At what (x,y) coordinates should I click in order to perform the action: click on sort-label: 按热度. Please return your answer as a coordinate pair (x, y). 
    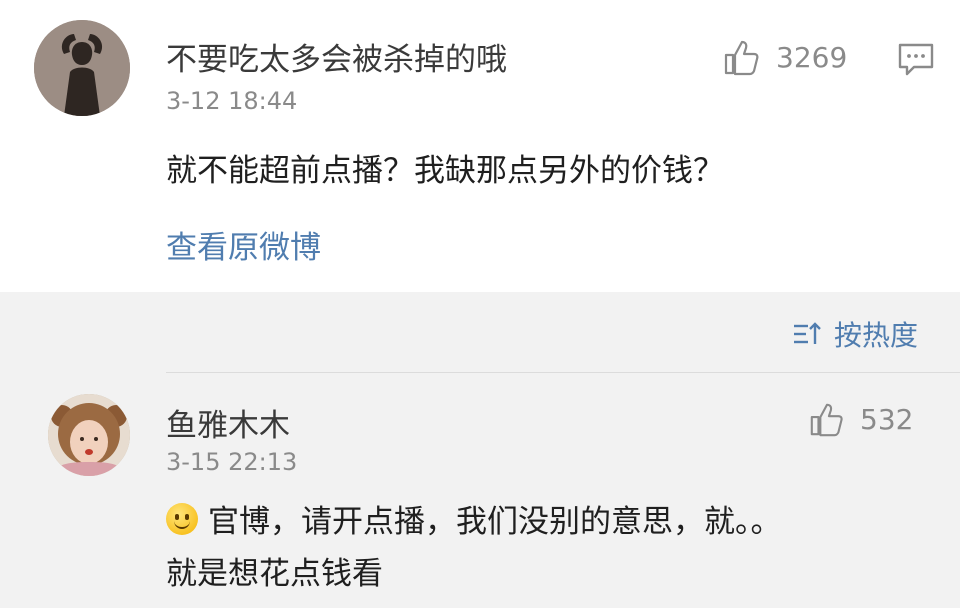
    Looking at the image, I should click on (876, 335).